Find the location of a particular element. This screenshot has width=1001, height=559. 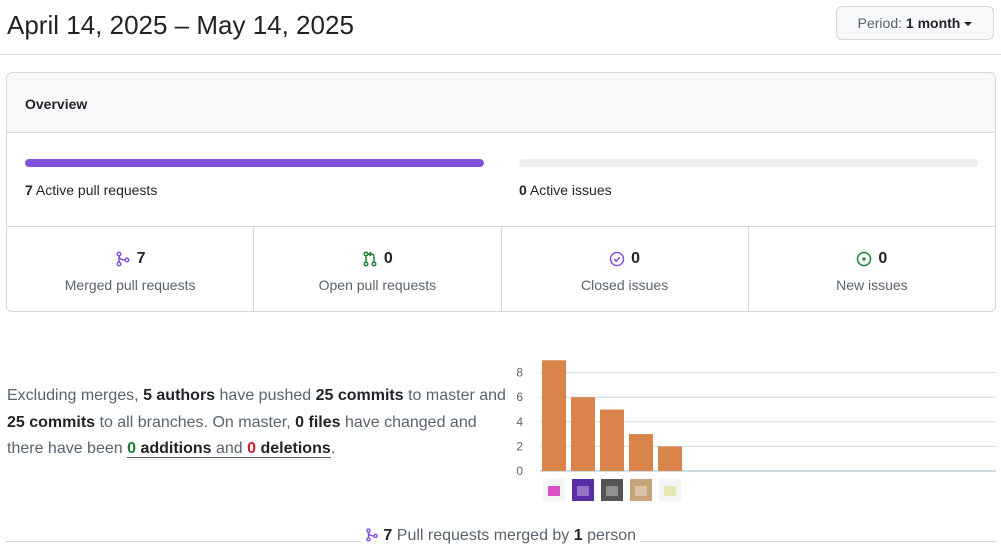

stat-merged-pull-requests: 7 Merged pull requests is located at coordinates (131, 269).